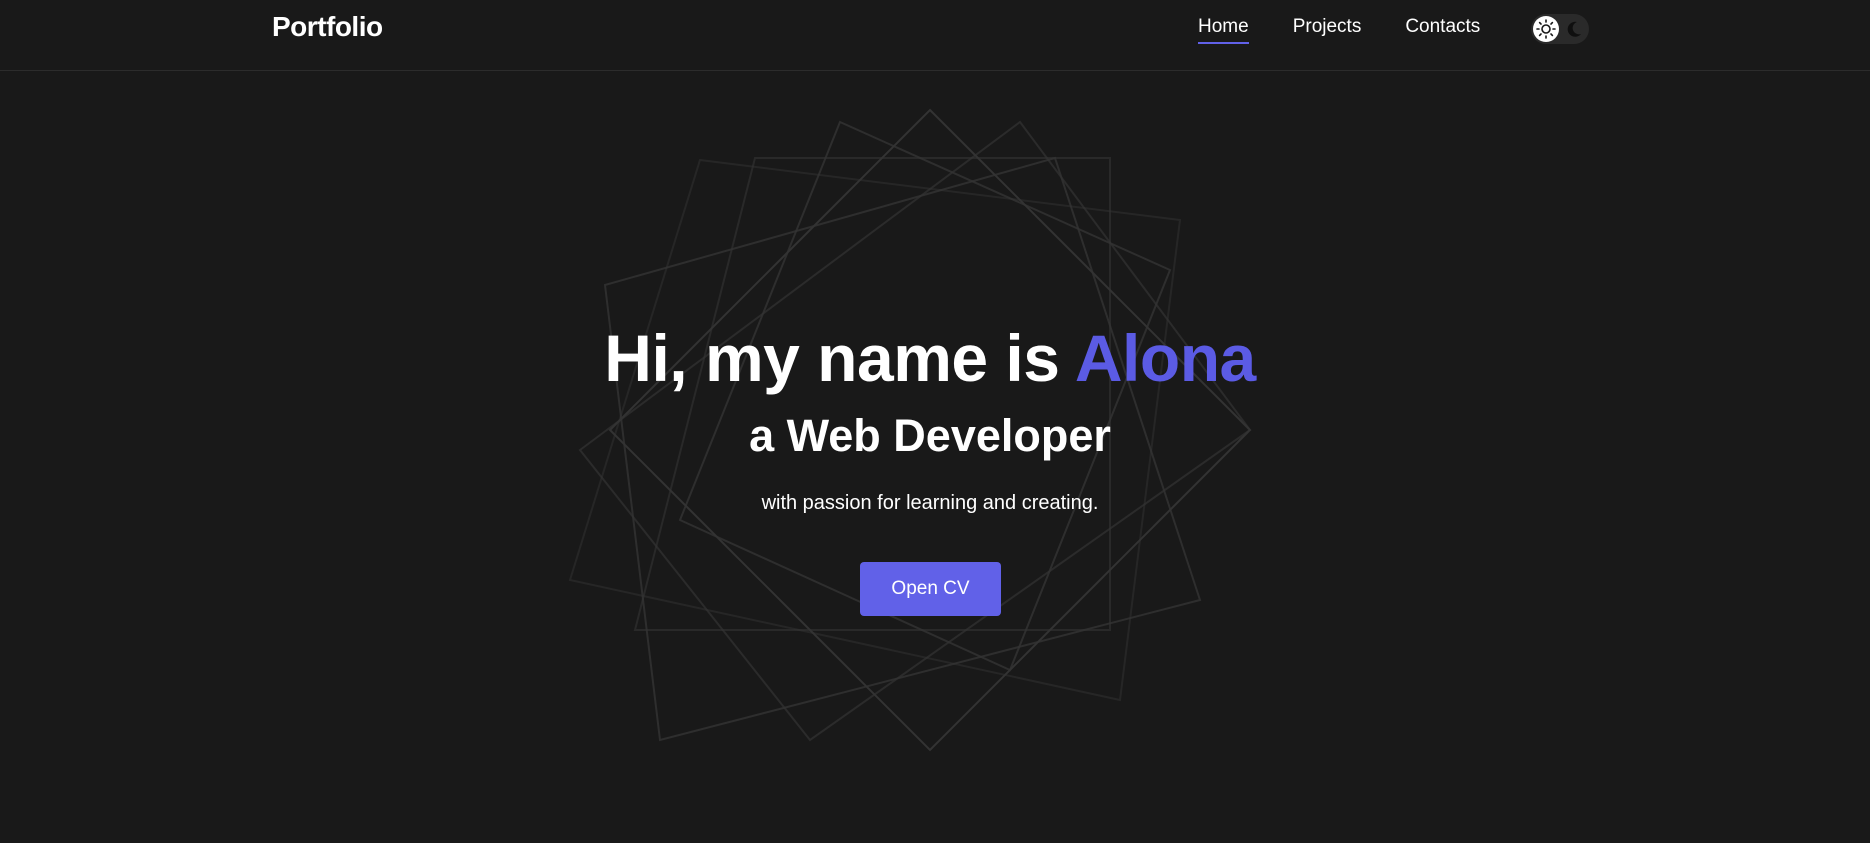 This screenshot has width=1870, height=843. What do you see at coordinates (327, 27) in the screenshot?
I see `logo: Portfolio` at bounding box center [327, 27].